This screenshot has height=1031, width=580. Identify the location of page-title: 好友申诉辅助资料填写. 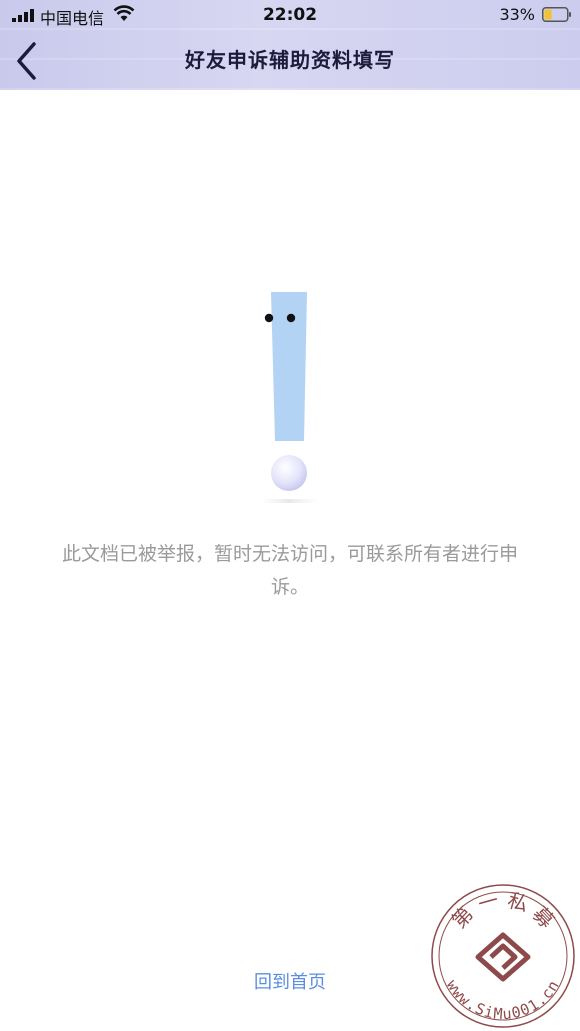
(290, 60).